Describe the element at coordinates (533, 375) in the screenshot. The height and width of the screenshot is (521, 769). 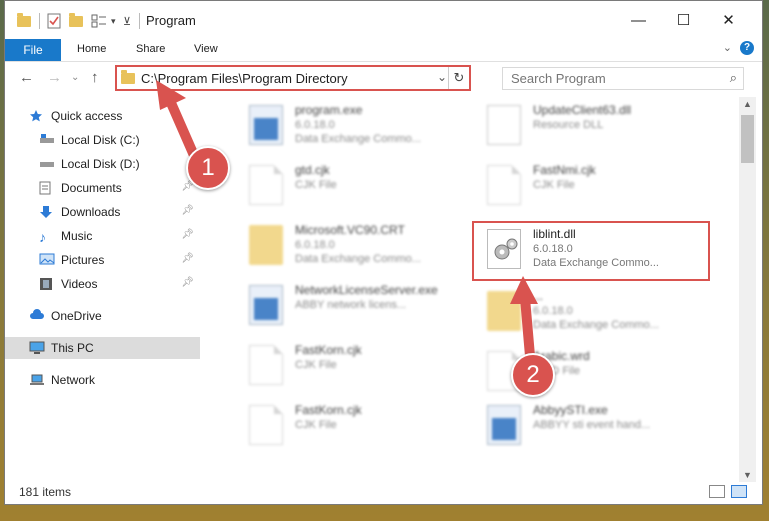
I see `step-marker-2: 2` at that location.